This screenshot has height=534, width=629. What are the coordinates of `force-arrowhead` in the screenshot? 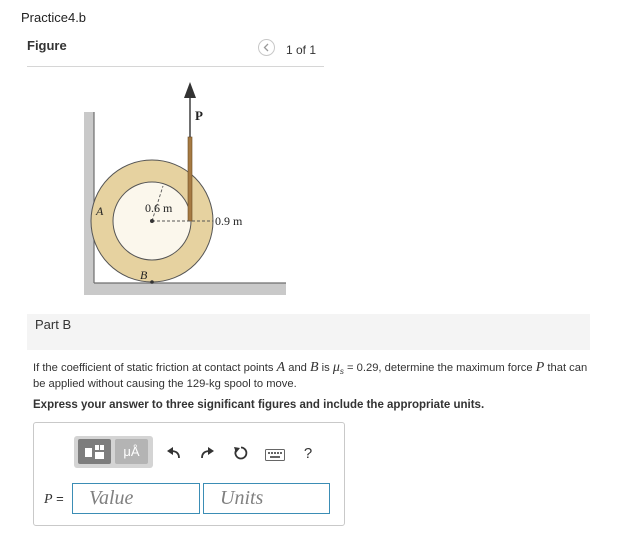 It's located at (190, 90).